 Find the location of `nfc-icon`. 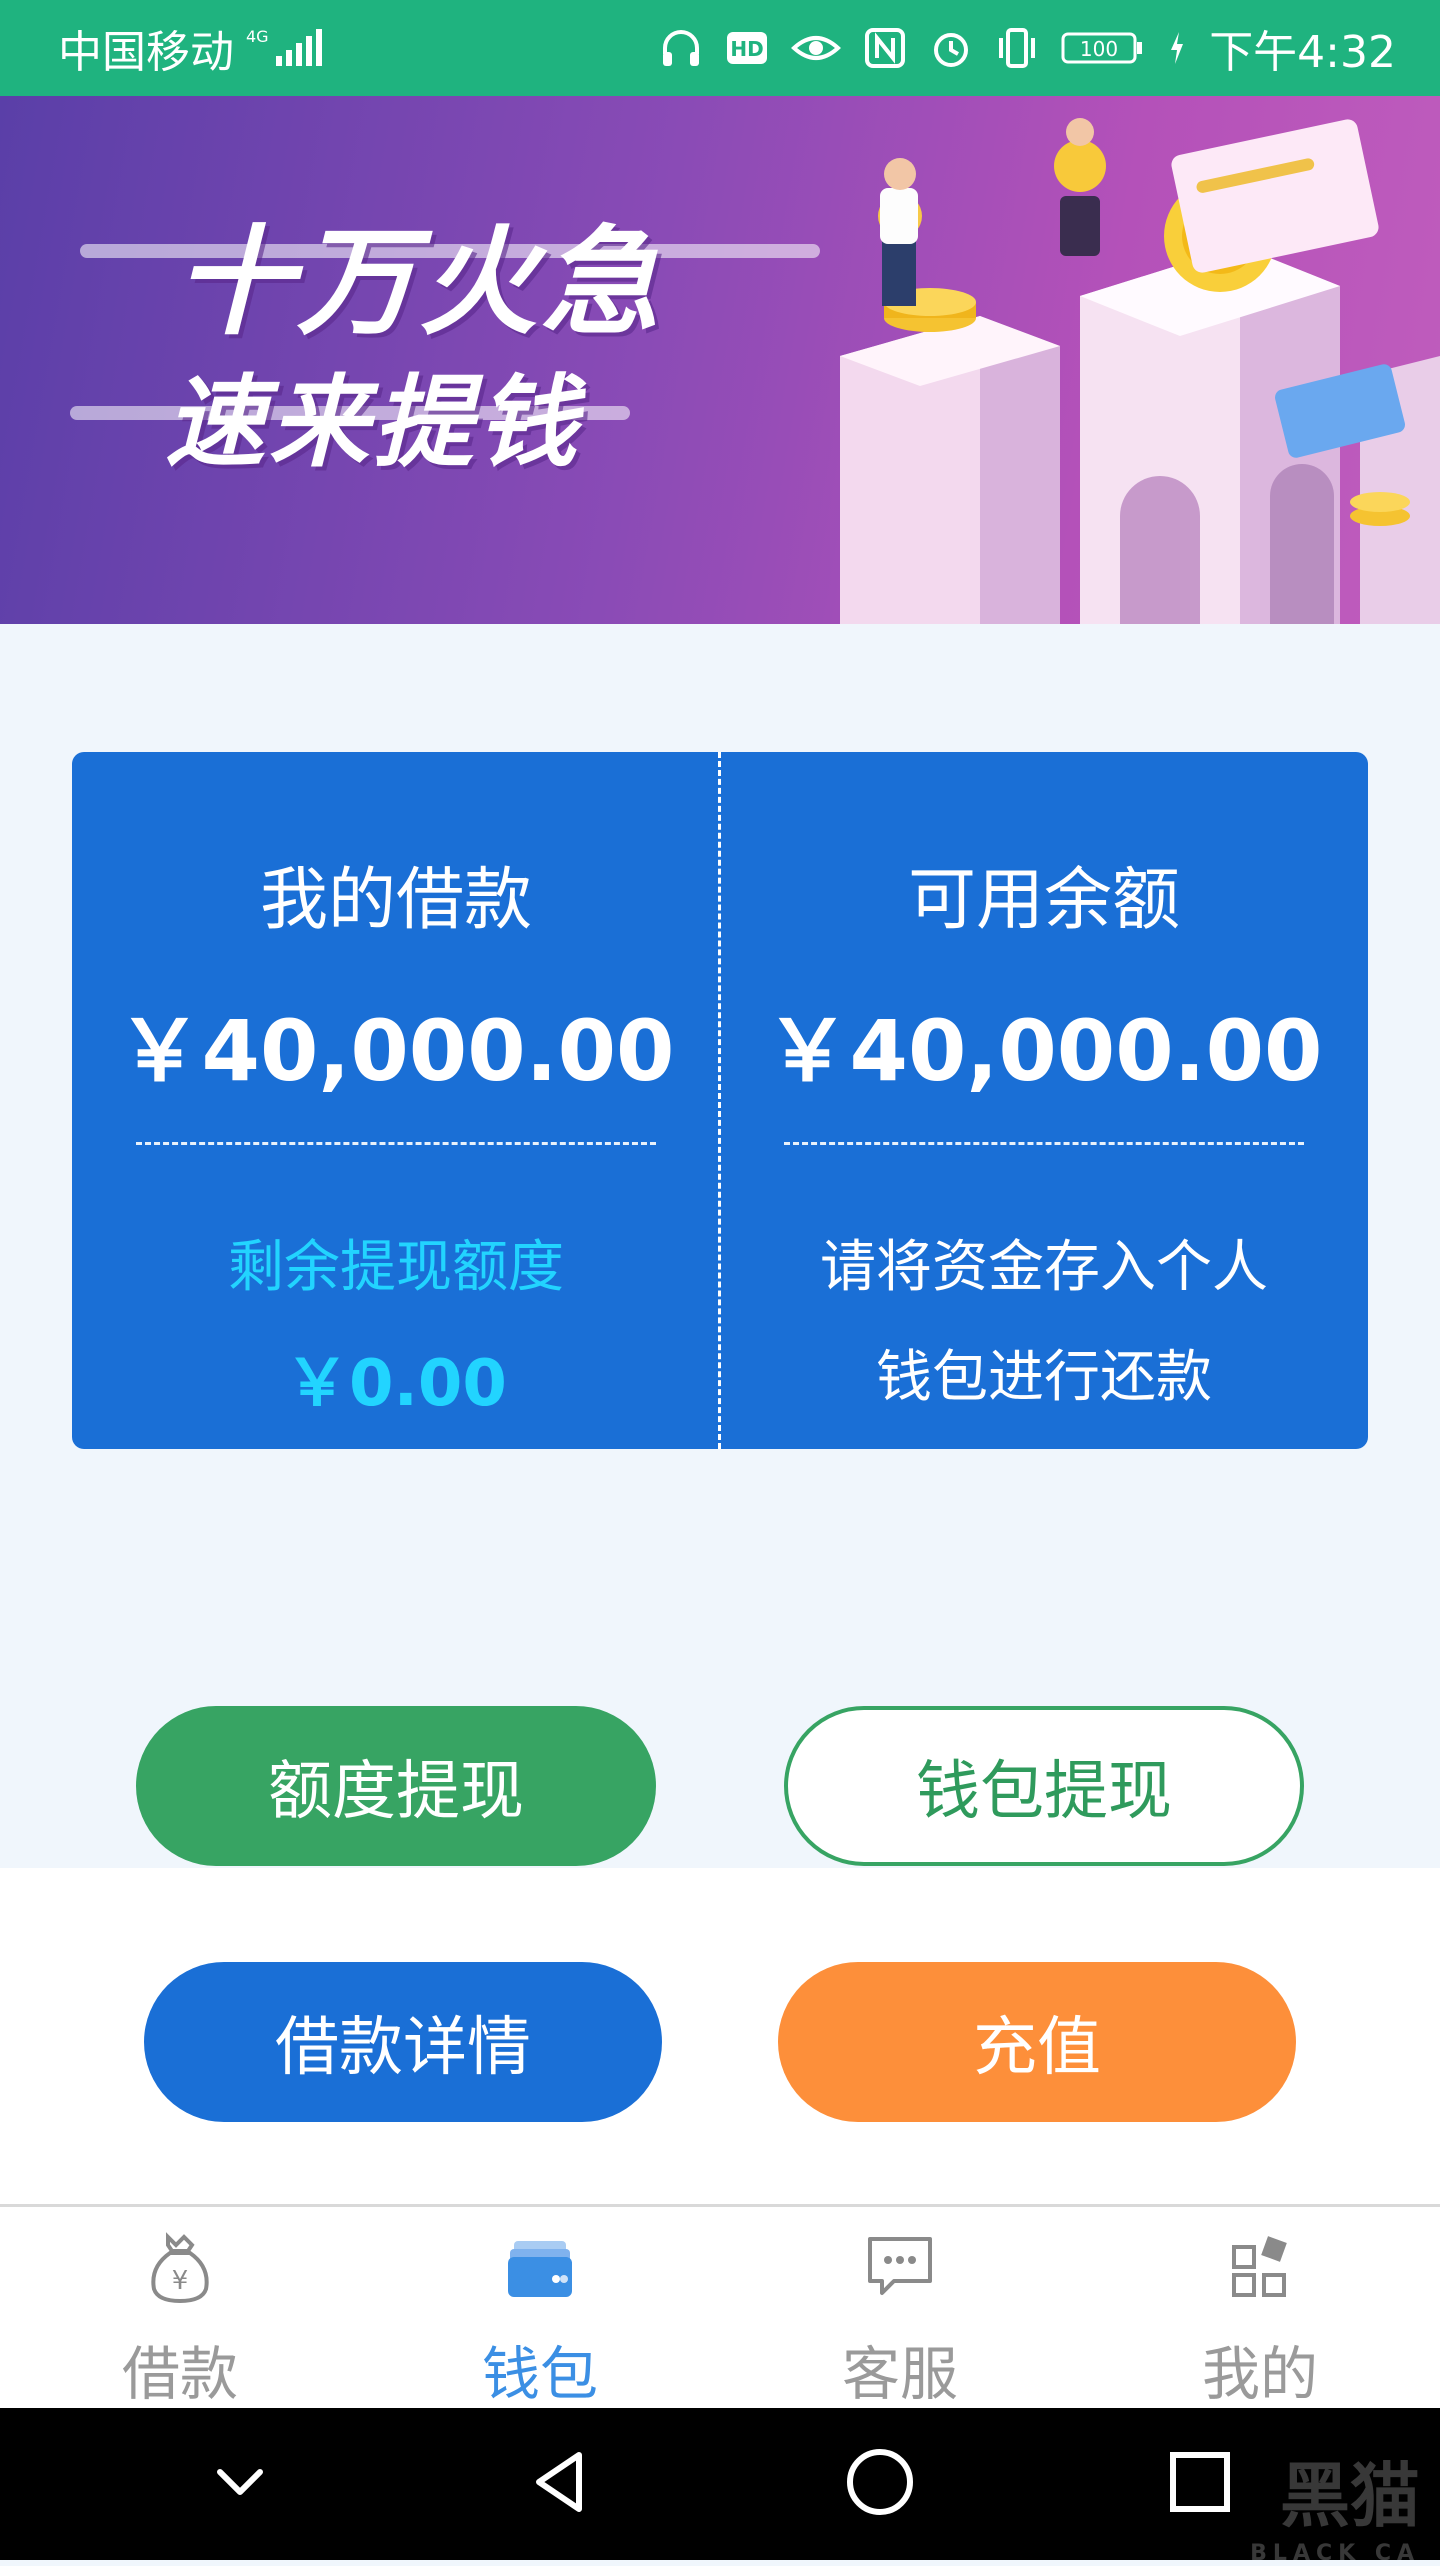

nfc-icon is located at coordinates (885, 48).